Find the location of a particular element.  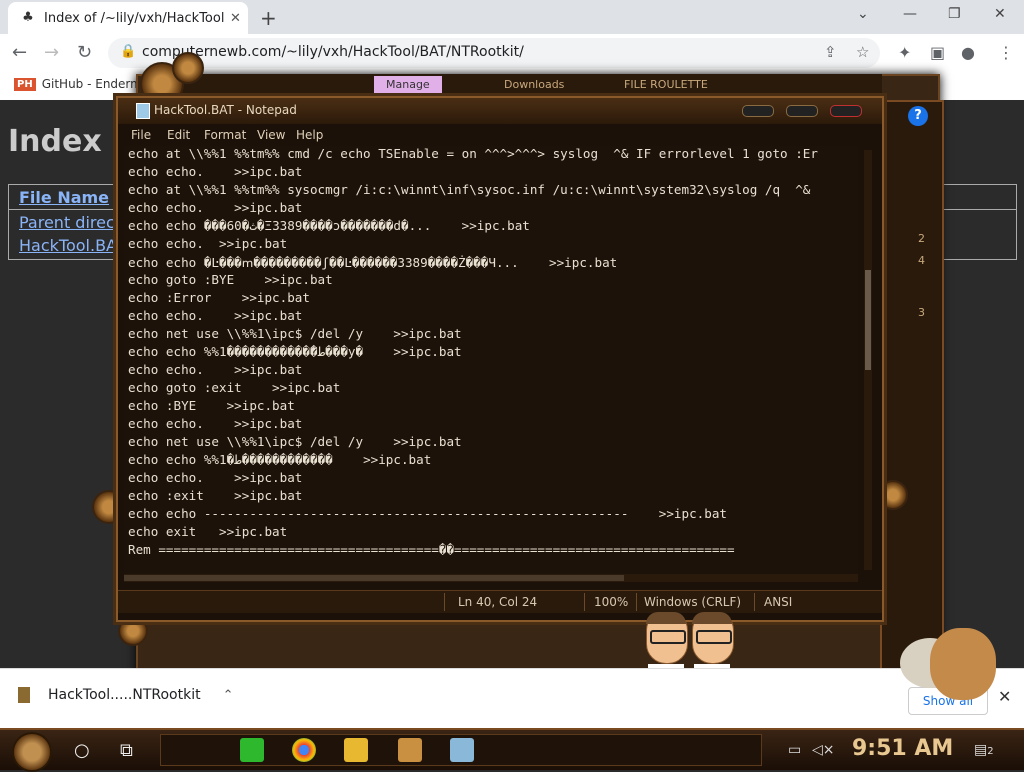

menu-edit: Edit is located at coordinates (178, 135).